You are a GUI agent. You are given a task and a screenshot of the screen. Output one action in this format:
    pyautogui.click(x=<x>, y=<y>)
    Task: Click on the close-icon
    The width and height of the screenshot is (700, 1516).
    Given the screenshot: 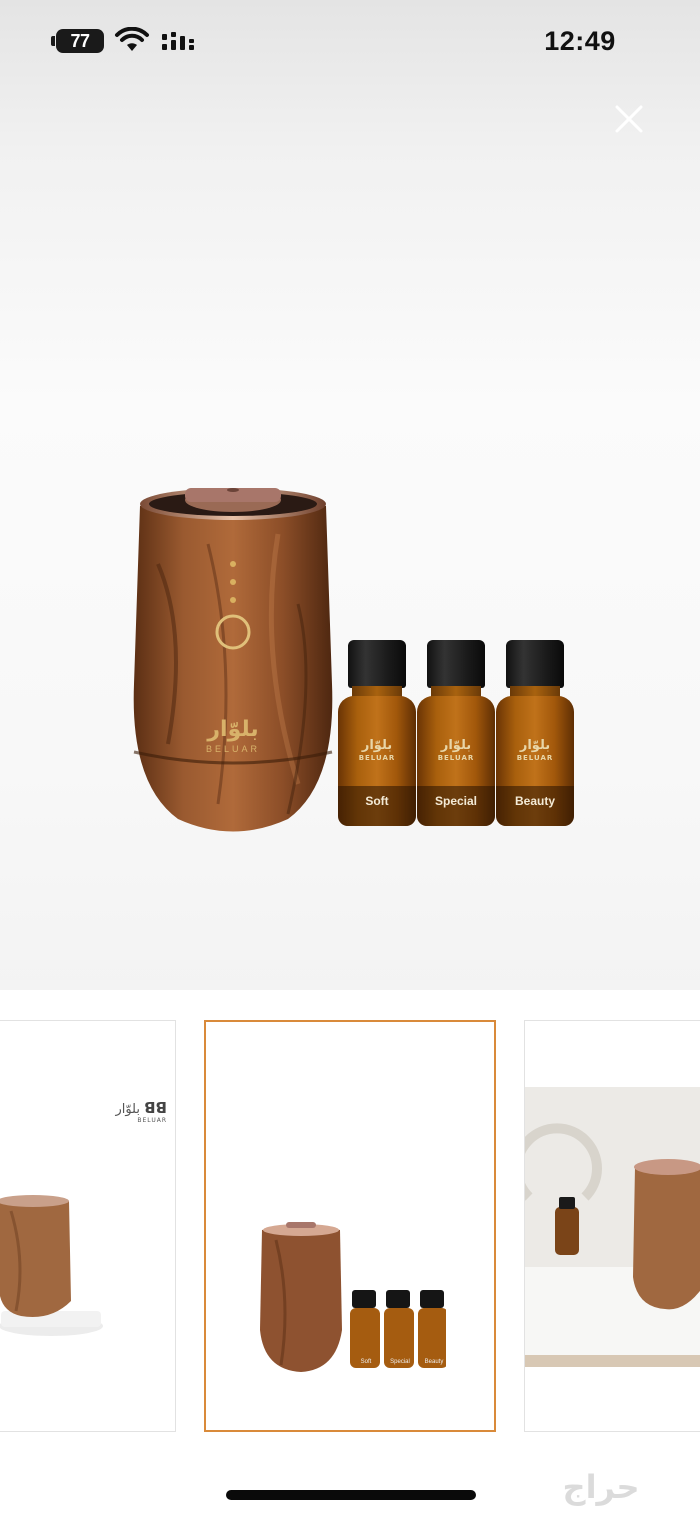 What is the action you would take?
    pyautogui.click(x=629, y=119)
    